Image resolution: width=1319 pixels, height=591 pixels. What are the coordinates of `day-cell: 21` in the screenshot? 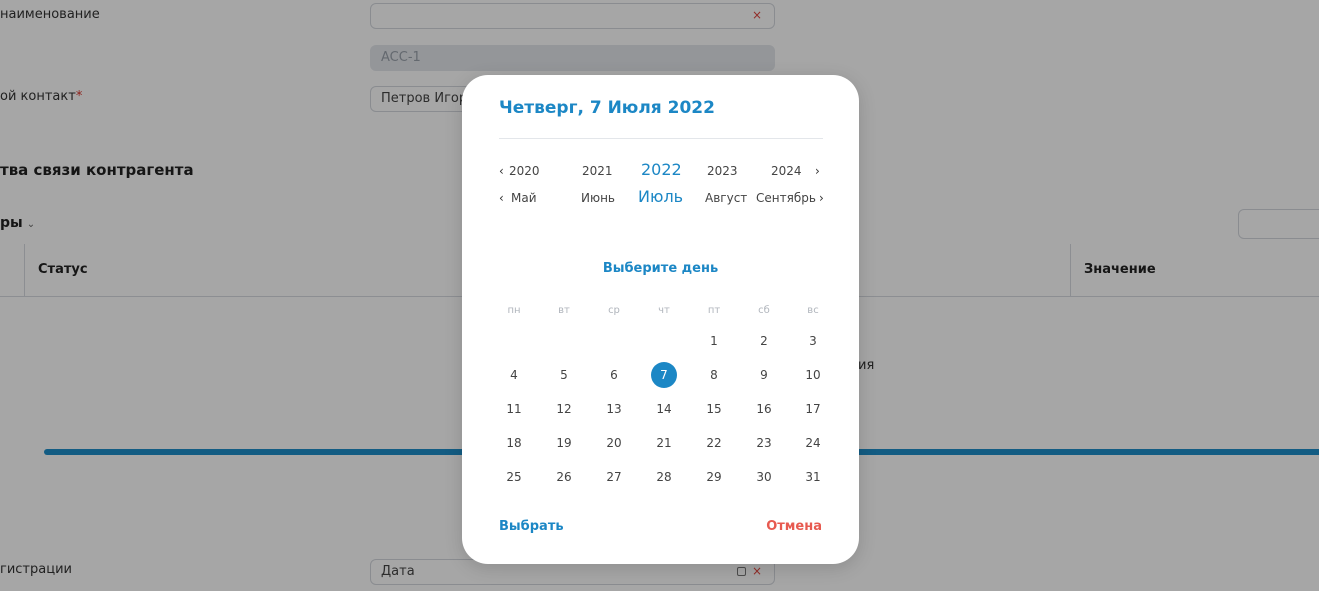 It's located at (664, 443).